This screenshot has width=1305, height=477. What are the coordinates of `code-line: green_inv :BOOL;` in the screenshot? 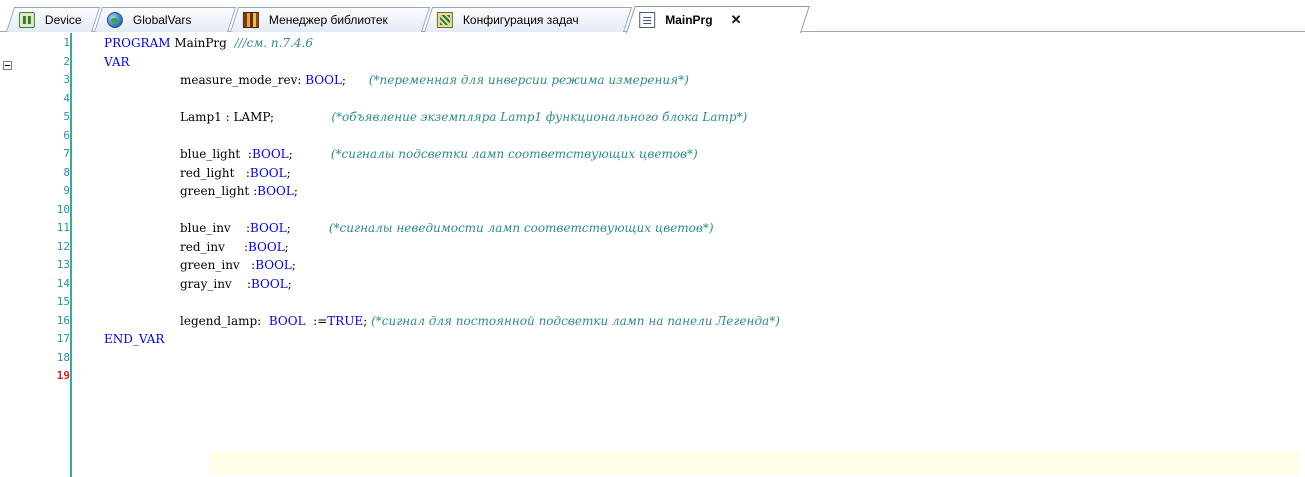 It's located at (238, 265).